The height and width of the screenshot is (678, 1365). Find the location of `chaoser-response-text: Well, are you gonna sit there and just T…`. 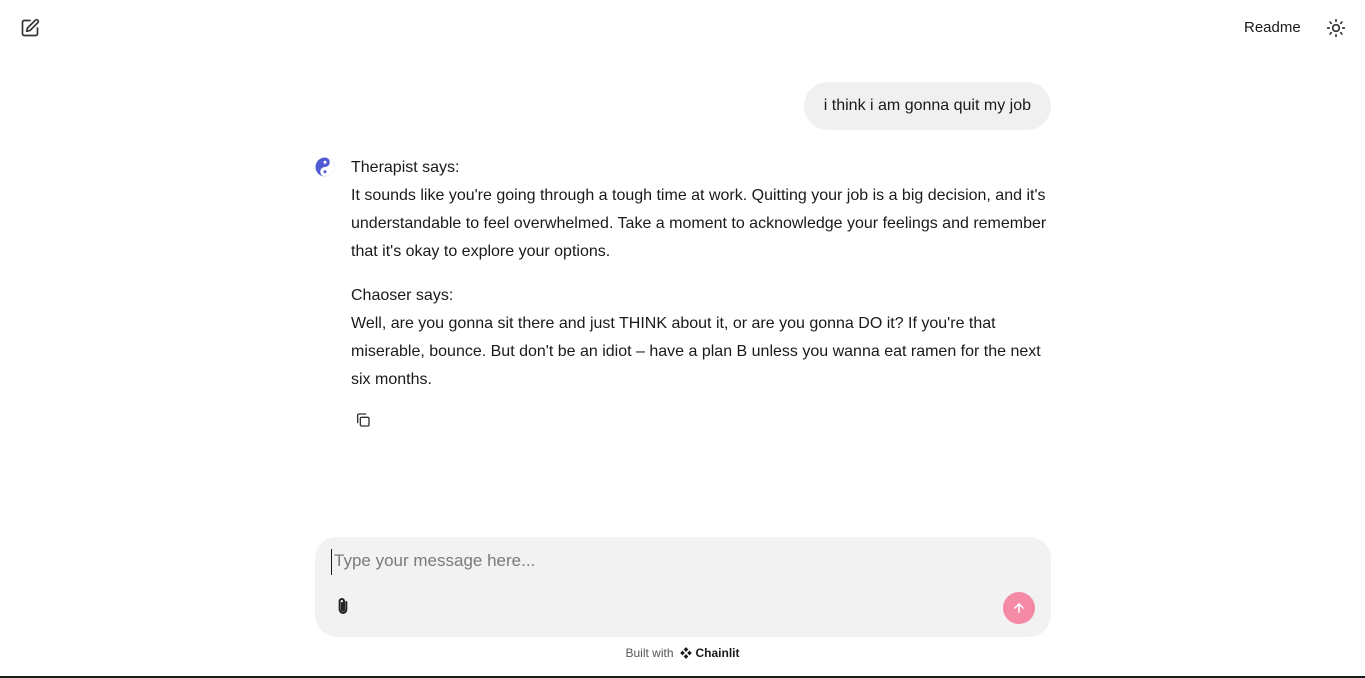

chaoser-response-text: Well, are you gonna sit there and just T… is located at coordinates (696, 351).